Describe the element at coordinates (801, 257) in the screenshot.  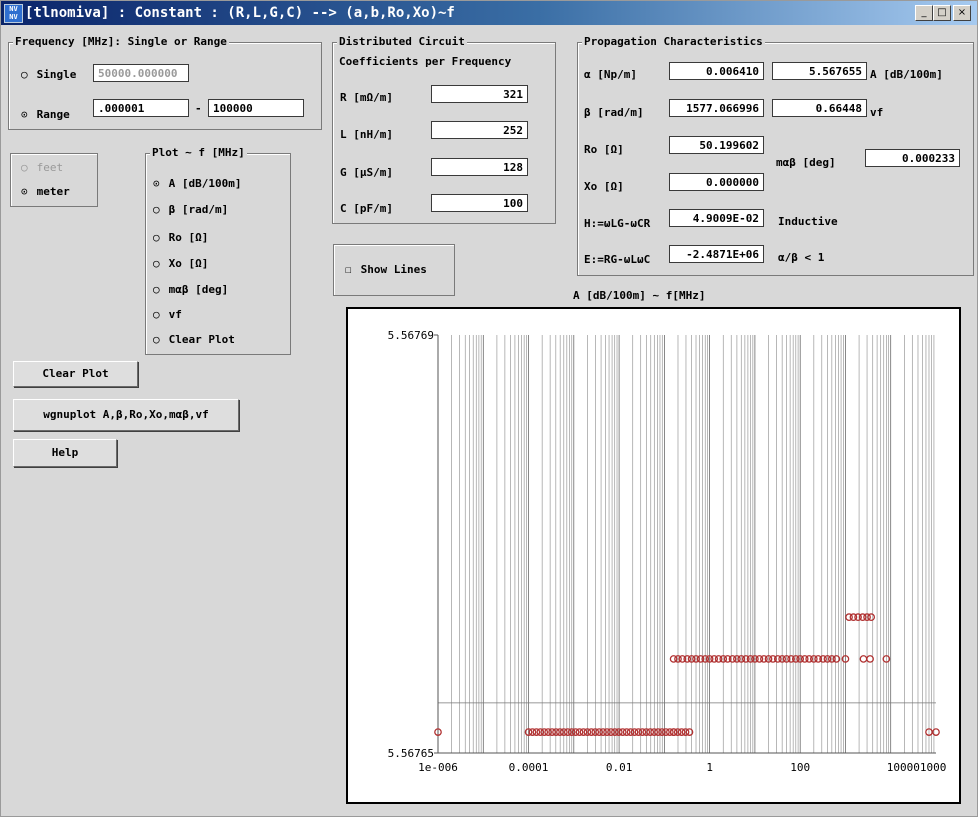
I see `e-note: α/β < 1` at that location.